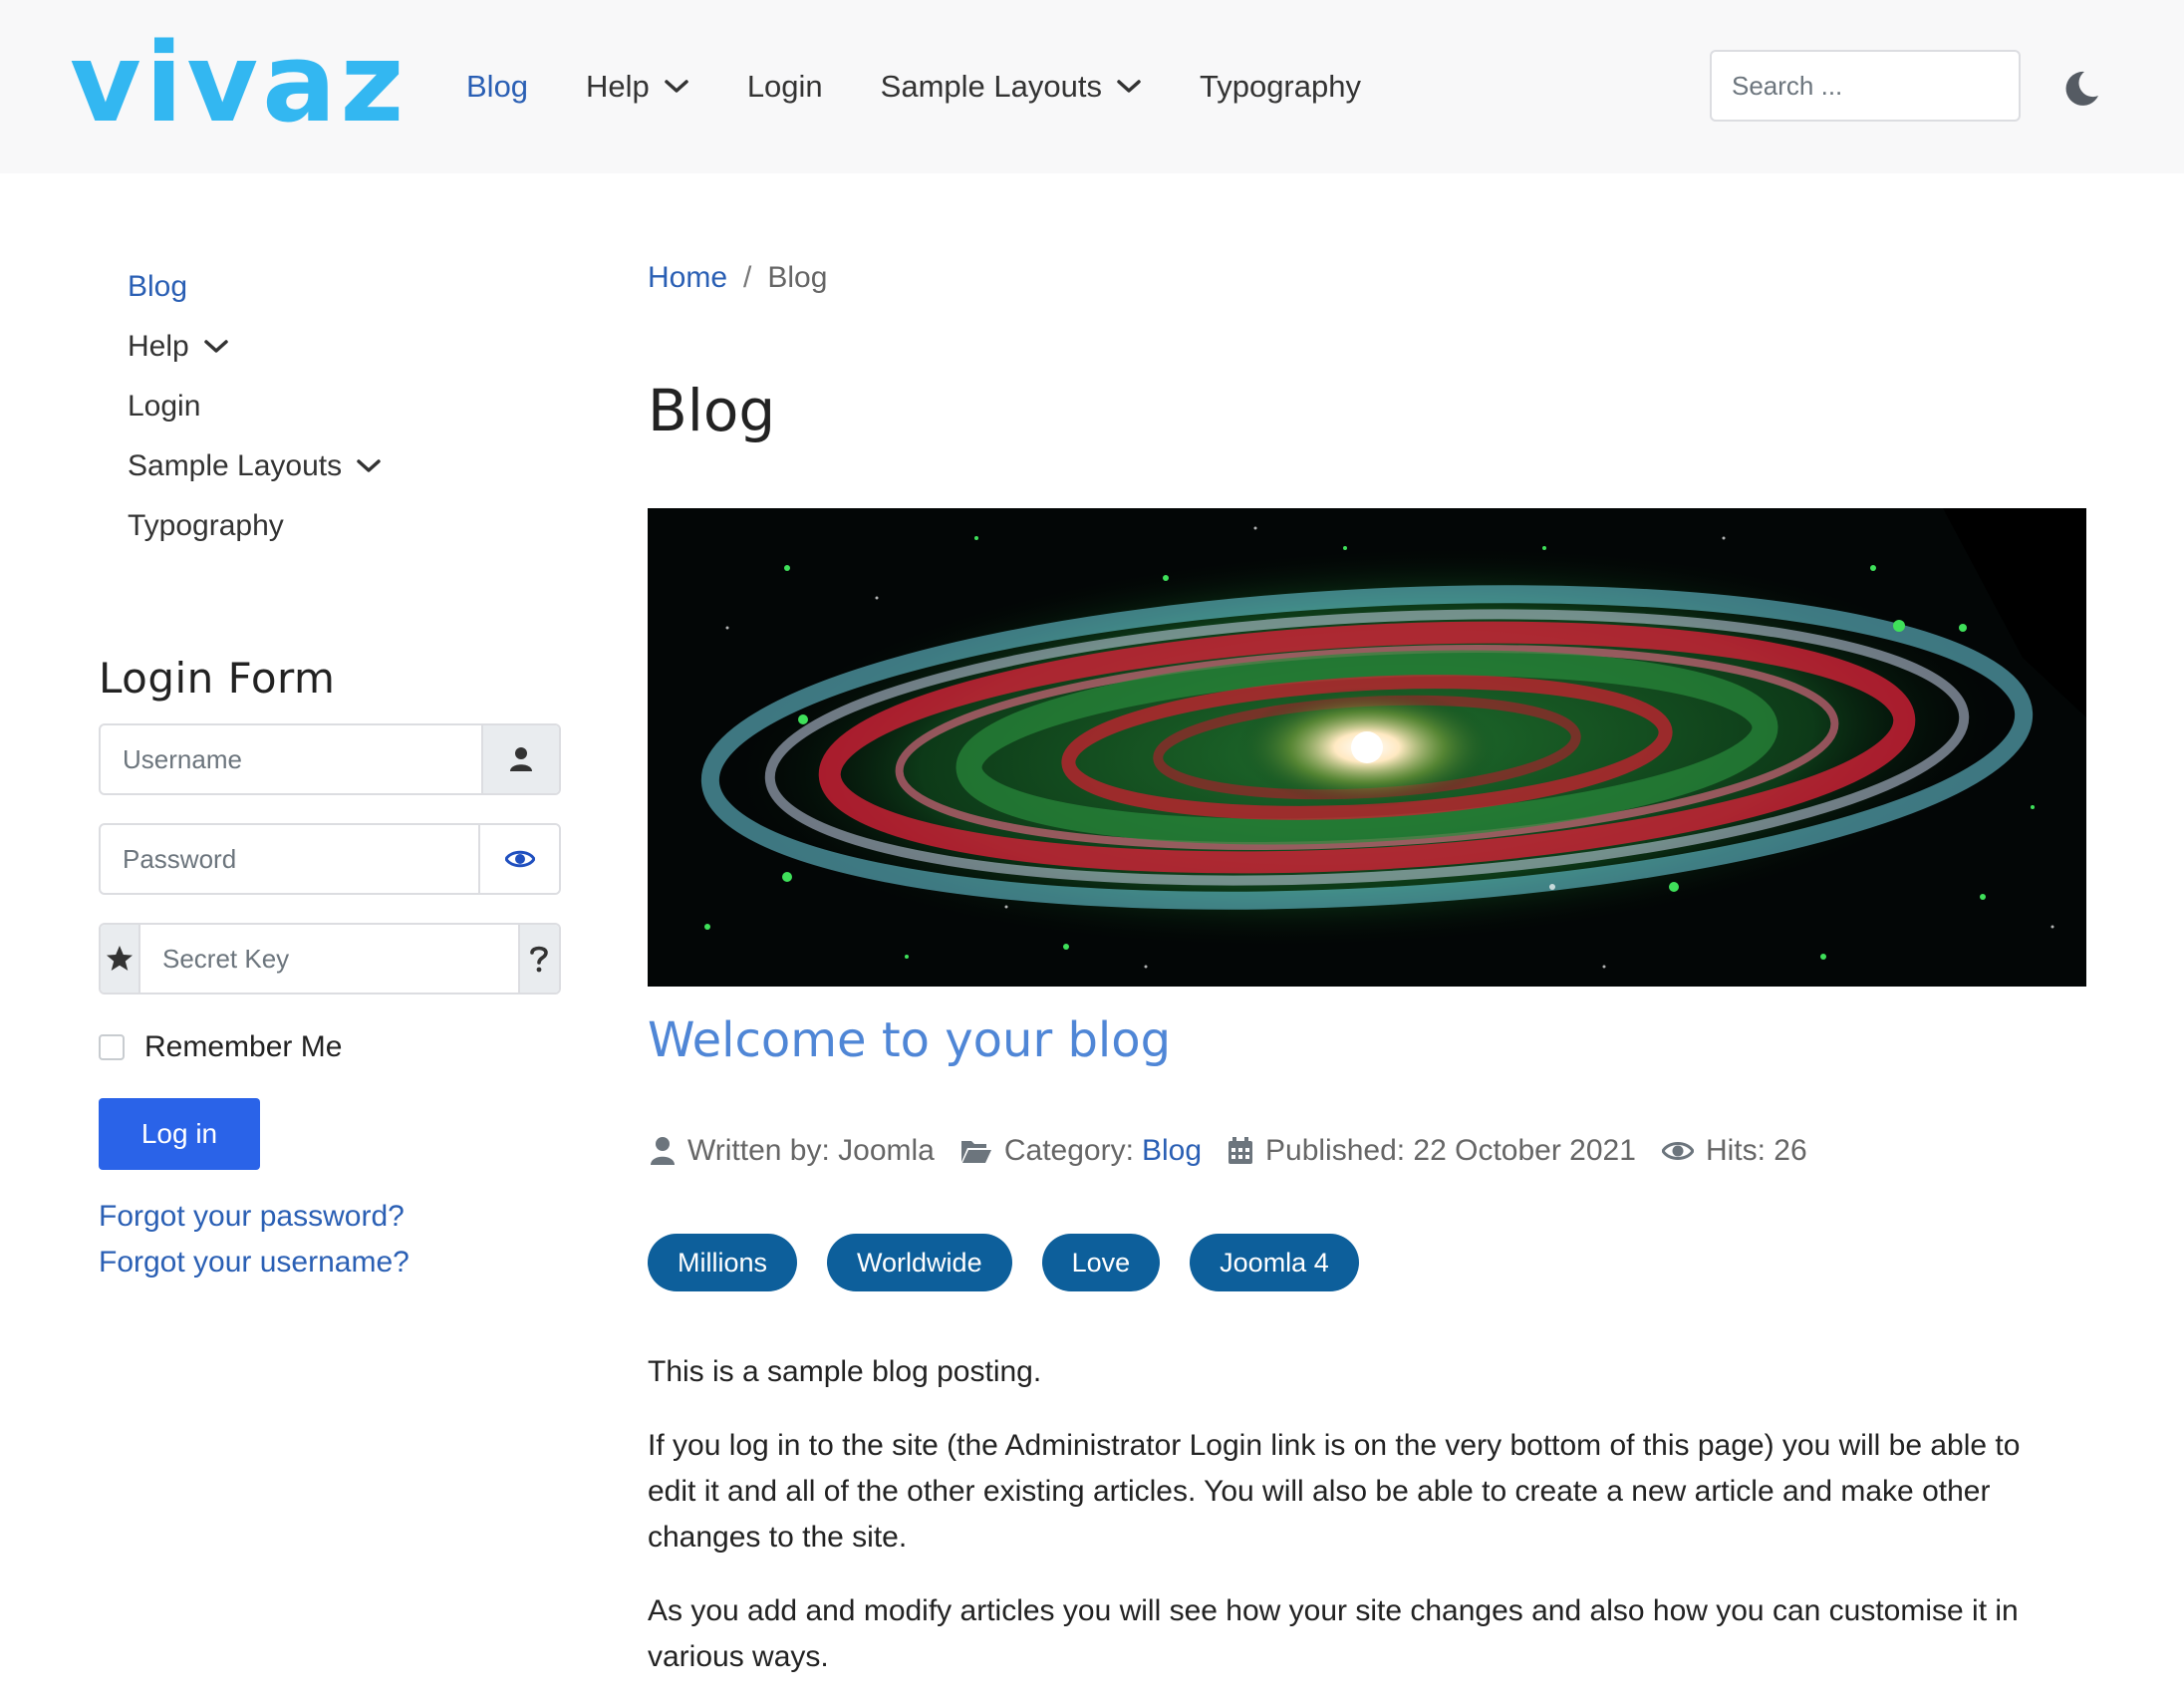 The height and width of the screenshot is (1708, 2184). What do you see at coordinates (797, 277) in the screenshot?
I see `breadcrumb-current: Blog` at bounding box center [797, 277].